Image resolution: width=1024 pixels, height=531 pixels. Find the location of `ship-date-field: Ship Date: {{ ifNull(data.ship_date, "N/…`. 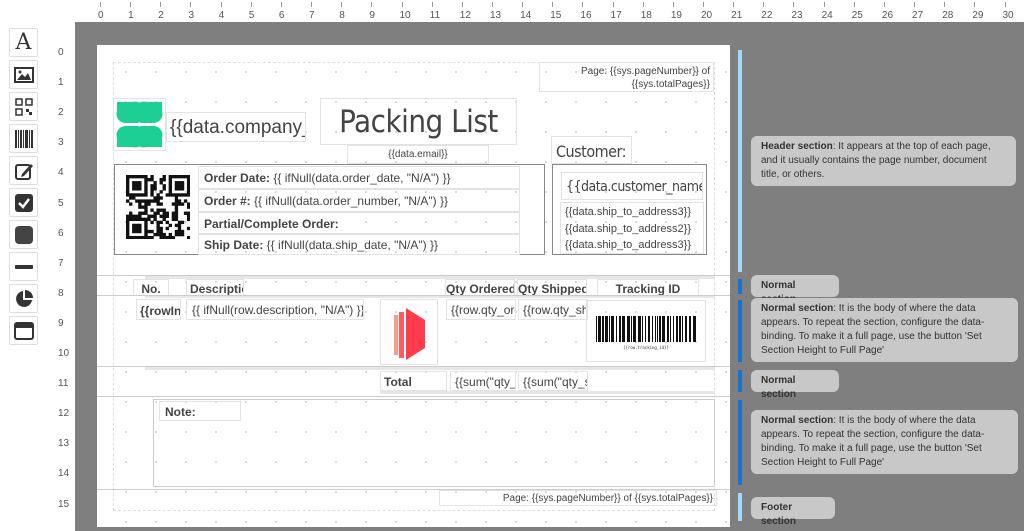

ship-date-field: Ship Date: {{ ifNull(data.ship_date, "N/… is located at coordinates (359, 244).